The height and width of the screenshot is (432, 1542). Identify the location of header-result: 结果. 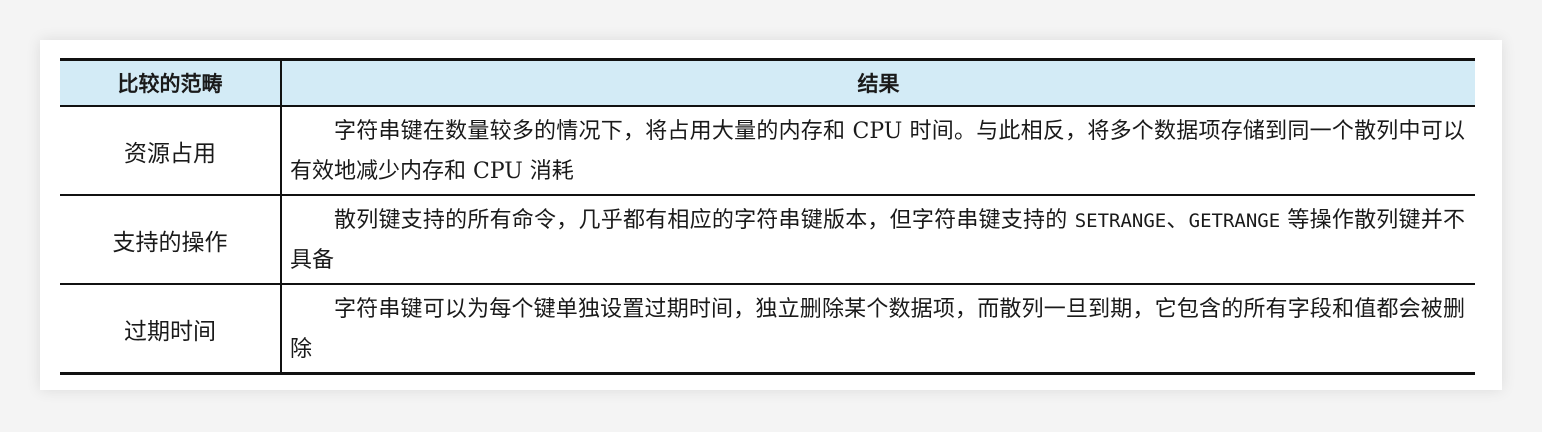
(878, 84).